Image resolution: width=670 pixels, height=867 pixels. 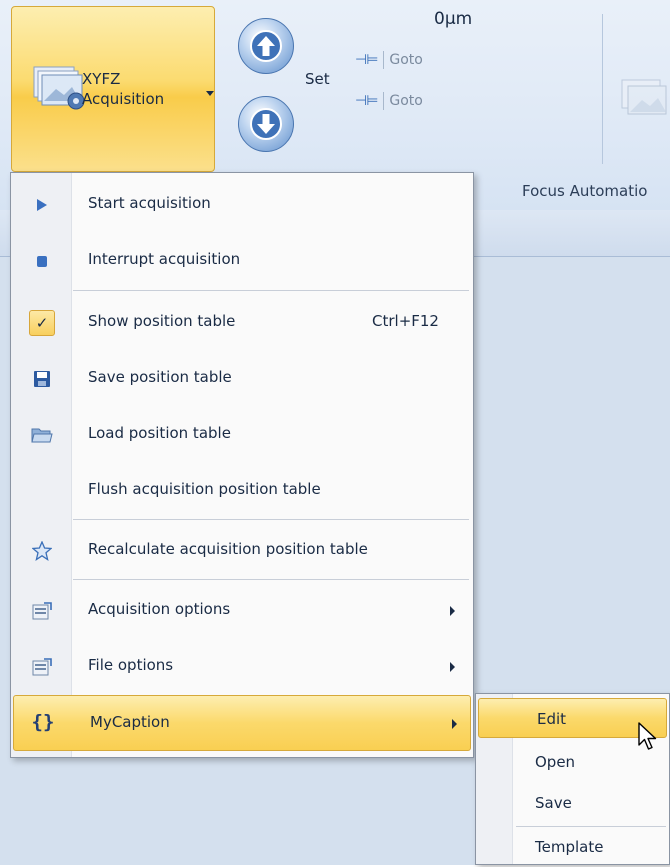 What do you see at coordinates (101, 79) in the screenshot?
I see `xyfz-label-line1: XYFZ` at bounding box center [101, 79].